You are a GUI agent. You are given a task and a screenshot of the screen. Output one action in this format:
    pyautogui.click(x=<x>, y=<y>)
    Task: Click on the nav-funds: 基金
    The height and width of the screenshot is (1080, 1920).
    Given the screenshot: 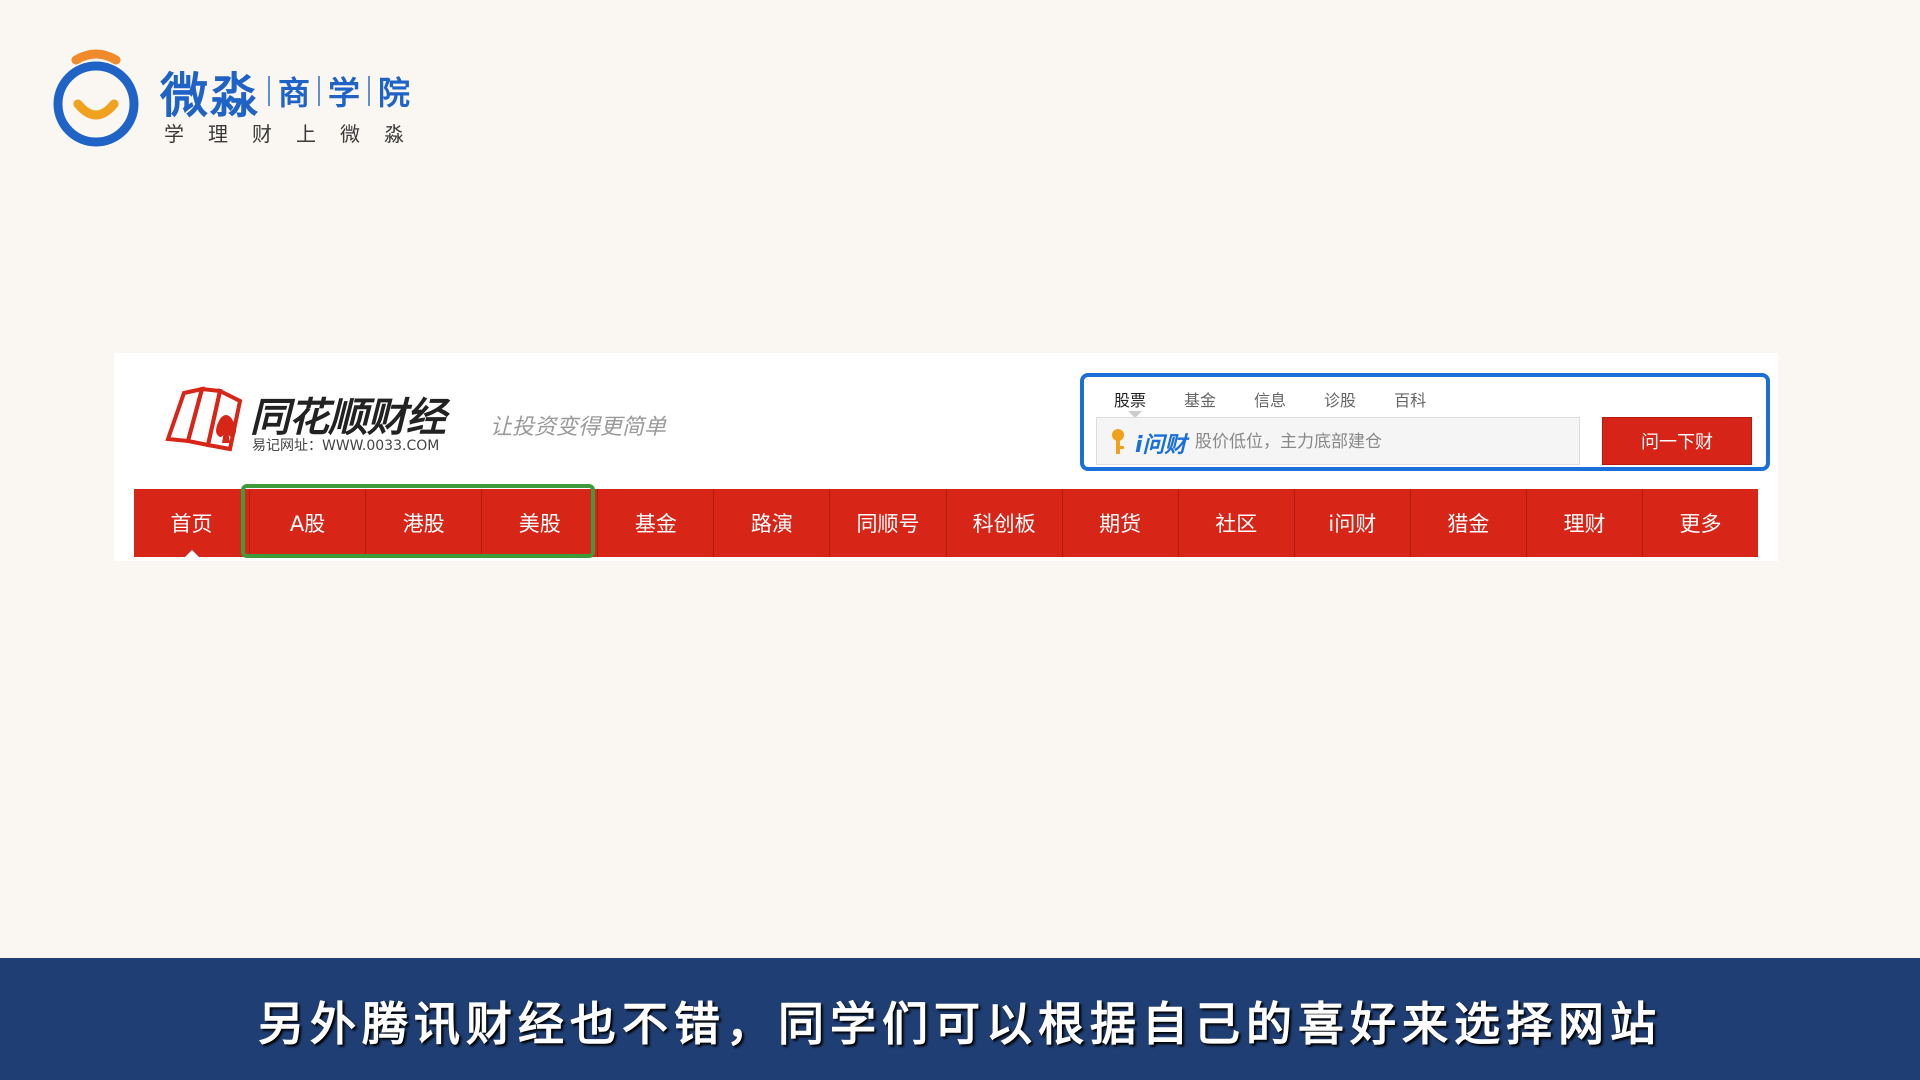 What is the action you would take?
    pyautogui.click(x=656, y=523)
    